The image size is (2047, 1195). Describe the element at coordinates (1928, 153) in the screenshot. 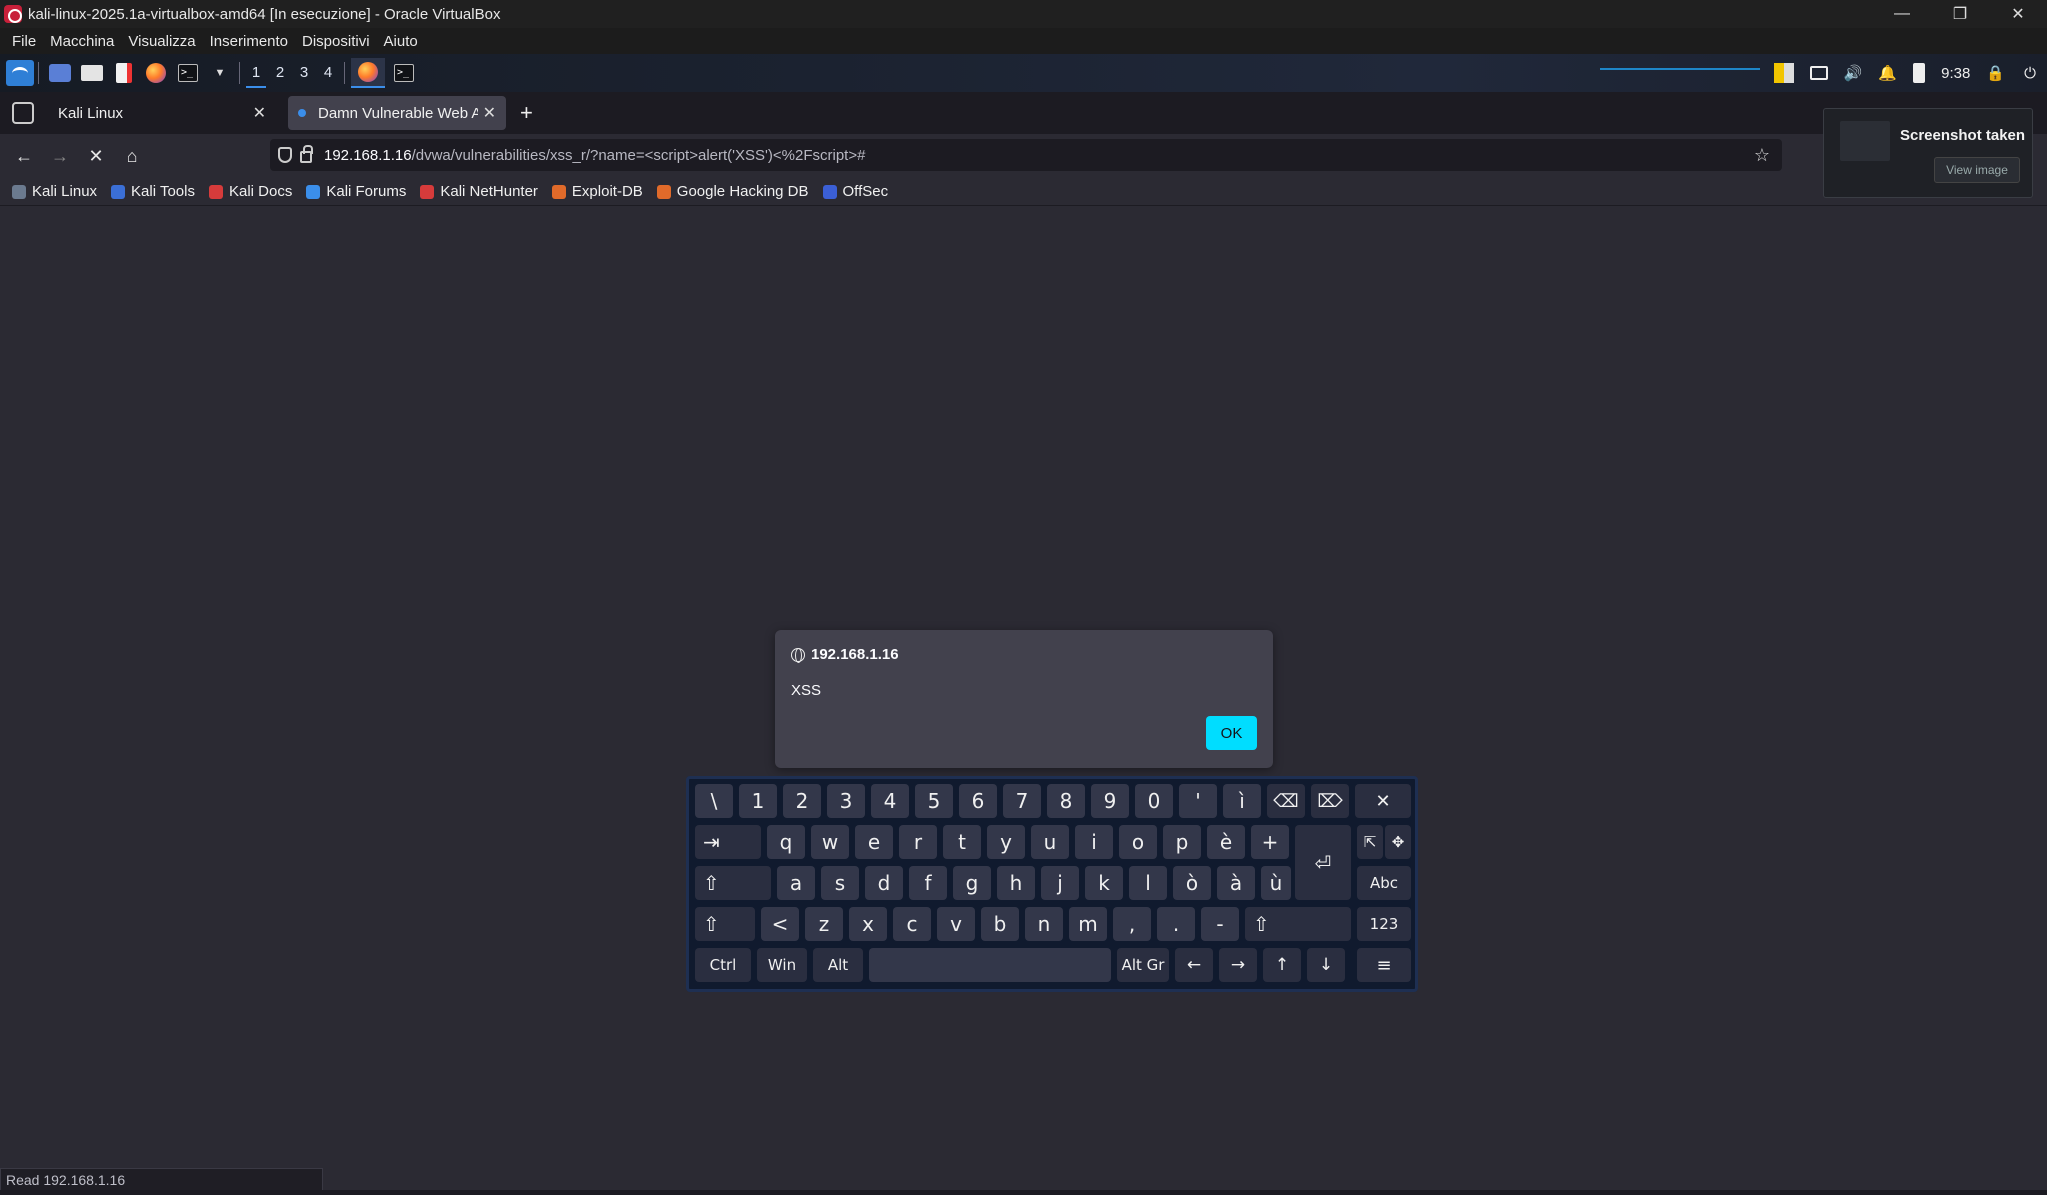

I see `screenshot-notification: Screenshot taken View image` at that location.